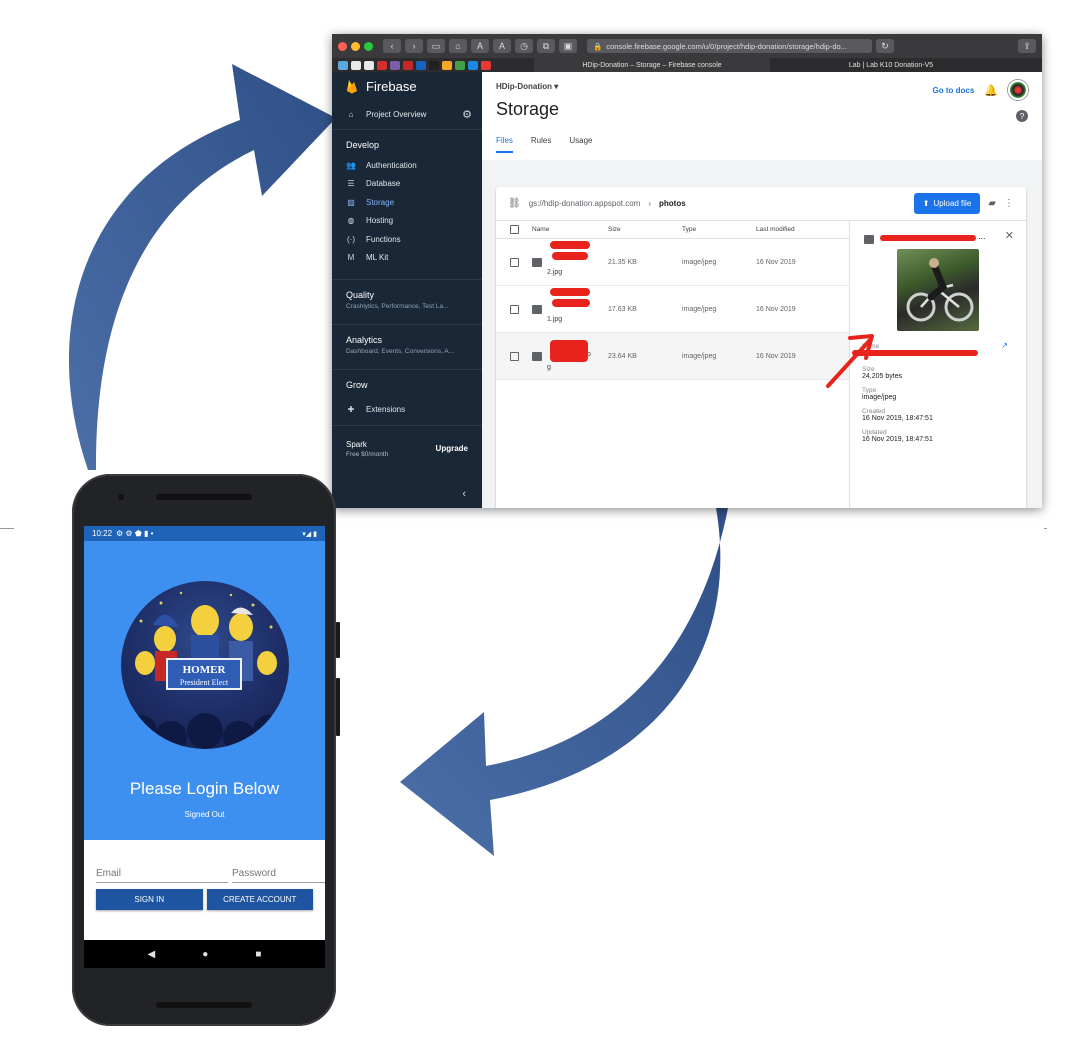  What do you see at coordinates (570, 258) in the screenshot?
I see `file-name-cell: 2.jpg` at bounding box center [570, 258].